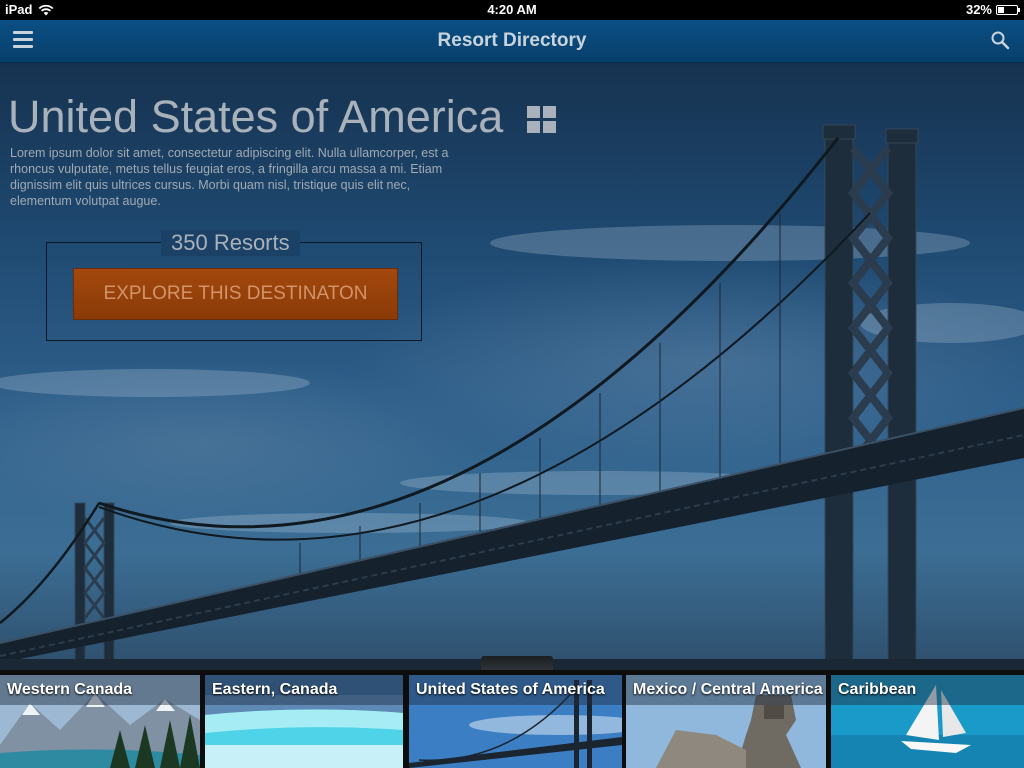 The height and width of the screenshot is (768, 1024). Describe the element at coordinates (235, 294) in the screenshot. I see `explore-destination-button: EXPLORE THIS DESTINATON` at that location.